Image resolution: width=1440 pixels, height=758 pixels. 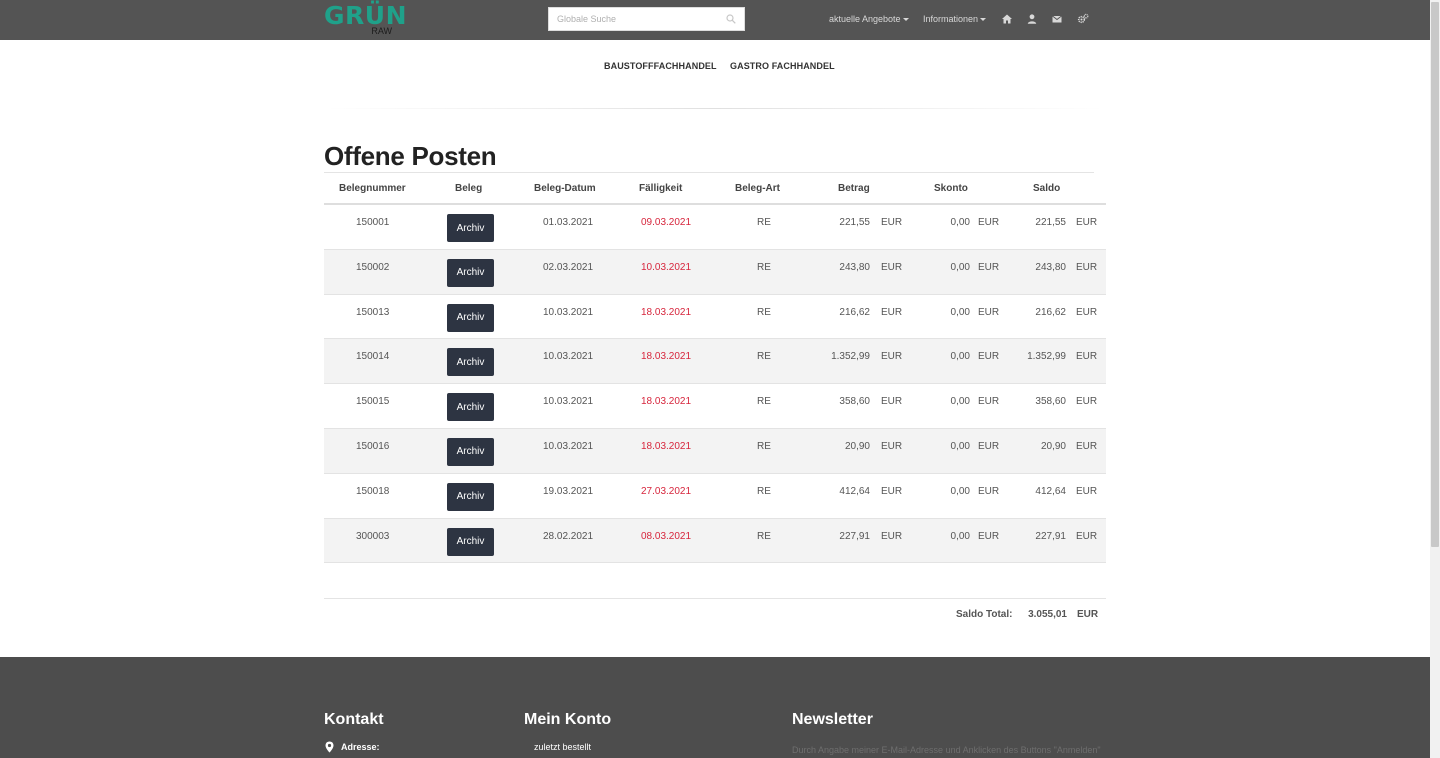 I want to click on nav-aktuelle-angebote: aktuelle Angebote, so click(x=869, y=19).